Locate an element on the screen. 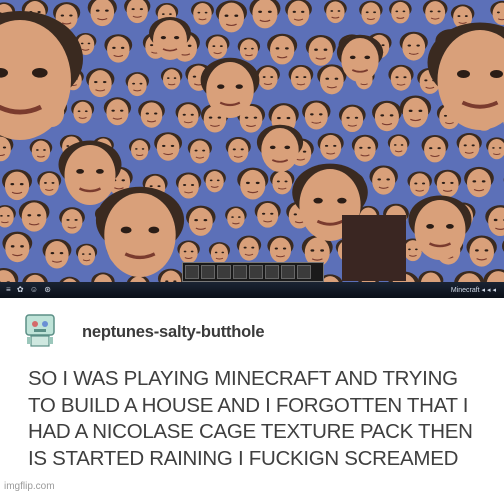 This screenshot has width=504, height=495. post-line: HAD A NICOLASE CAGE TEXTURE PACK THEN is located at coordinates (250, 431).